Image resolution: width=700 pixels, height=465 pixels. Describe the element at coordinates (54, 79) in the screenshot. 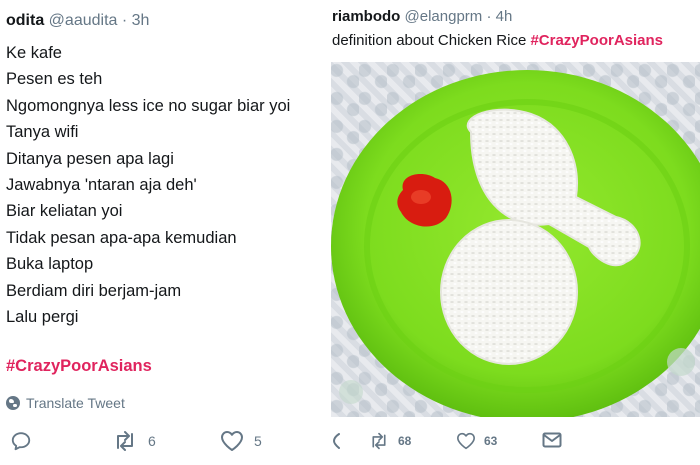

I see `tweet-line: Pesen es teh` at that location.